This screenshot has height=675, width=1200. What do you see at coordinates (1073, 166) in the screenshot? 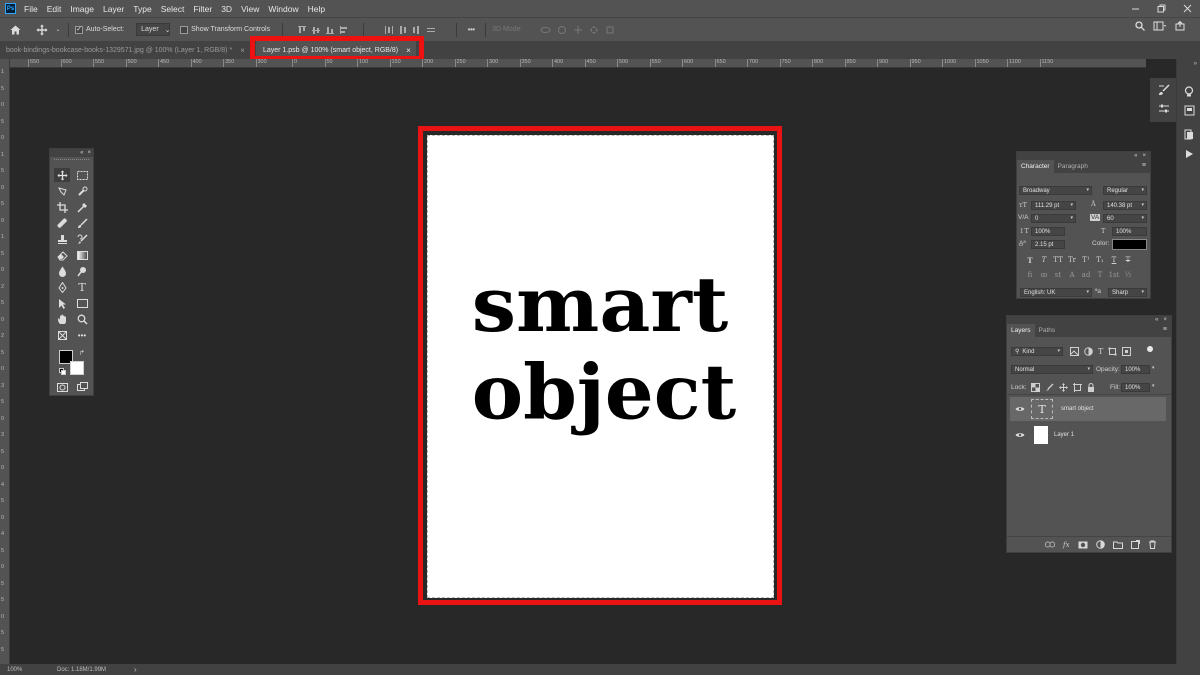
I see `tab-paragraph: Paragraph` at bounding box center [1073, 166].